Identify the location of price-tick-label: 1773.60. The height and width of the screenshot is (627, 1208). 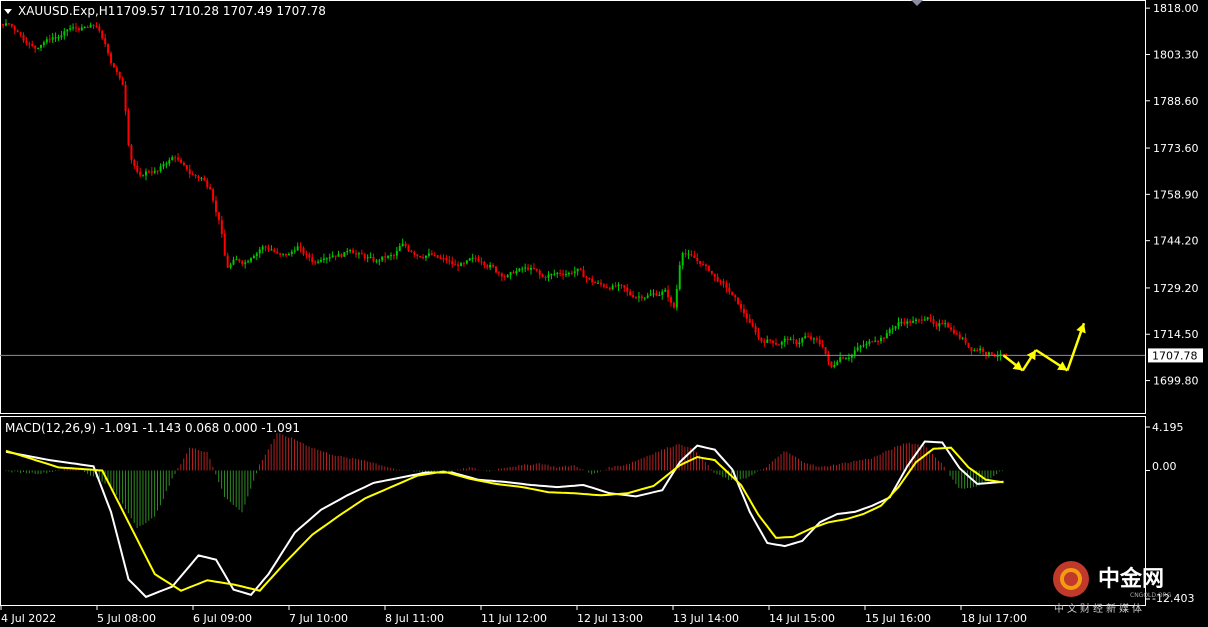
(1176, 148).